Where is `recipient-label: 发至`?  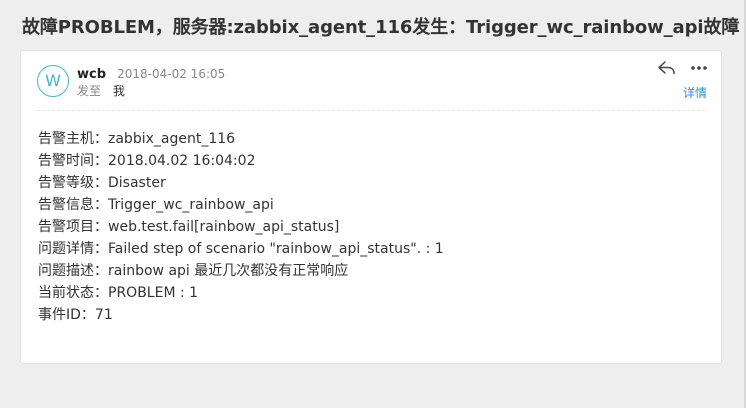 recipient-label: 发至 is located at coordinates (89, 91).